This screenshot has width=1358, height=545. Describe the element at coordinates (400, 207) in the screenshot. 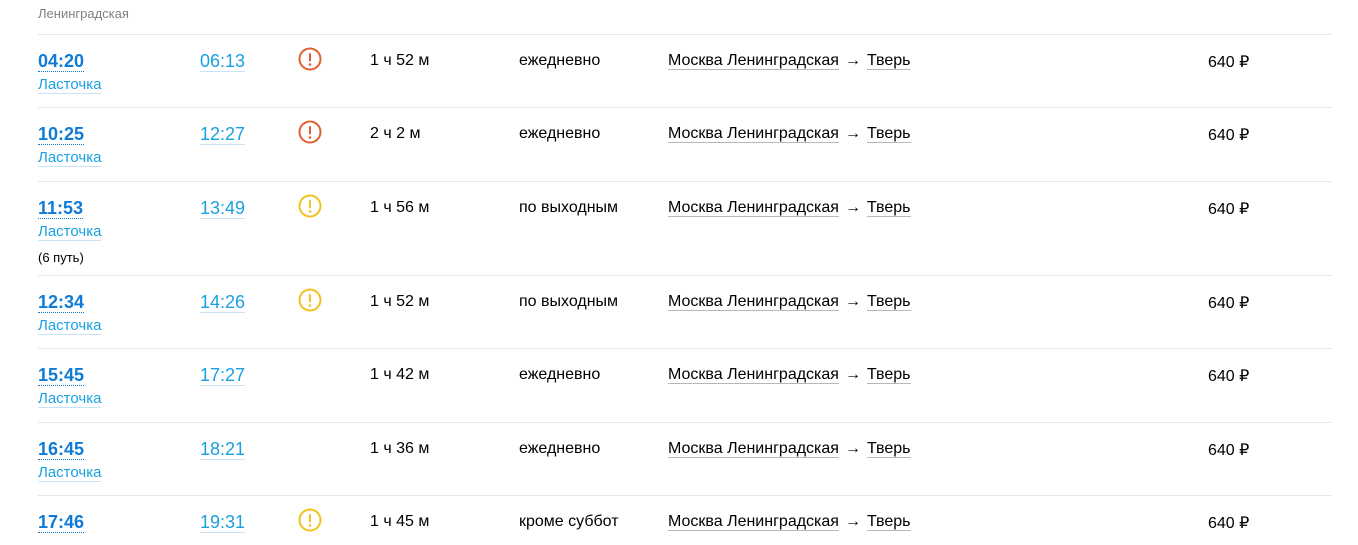

I see `travel-duration: 1 ч 56 м` at that location.